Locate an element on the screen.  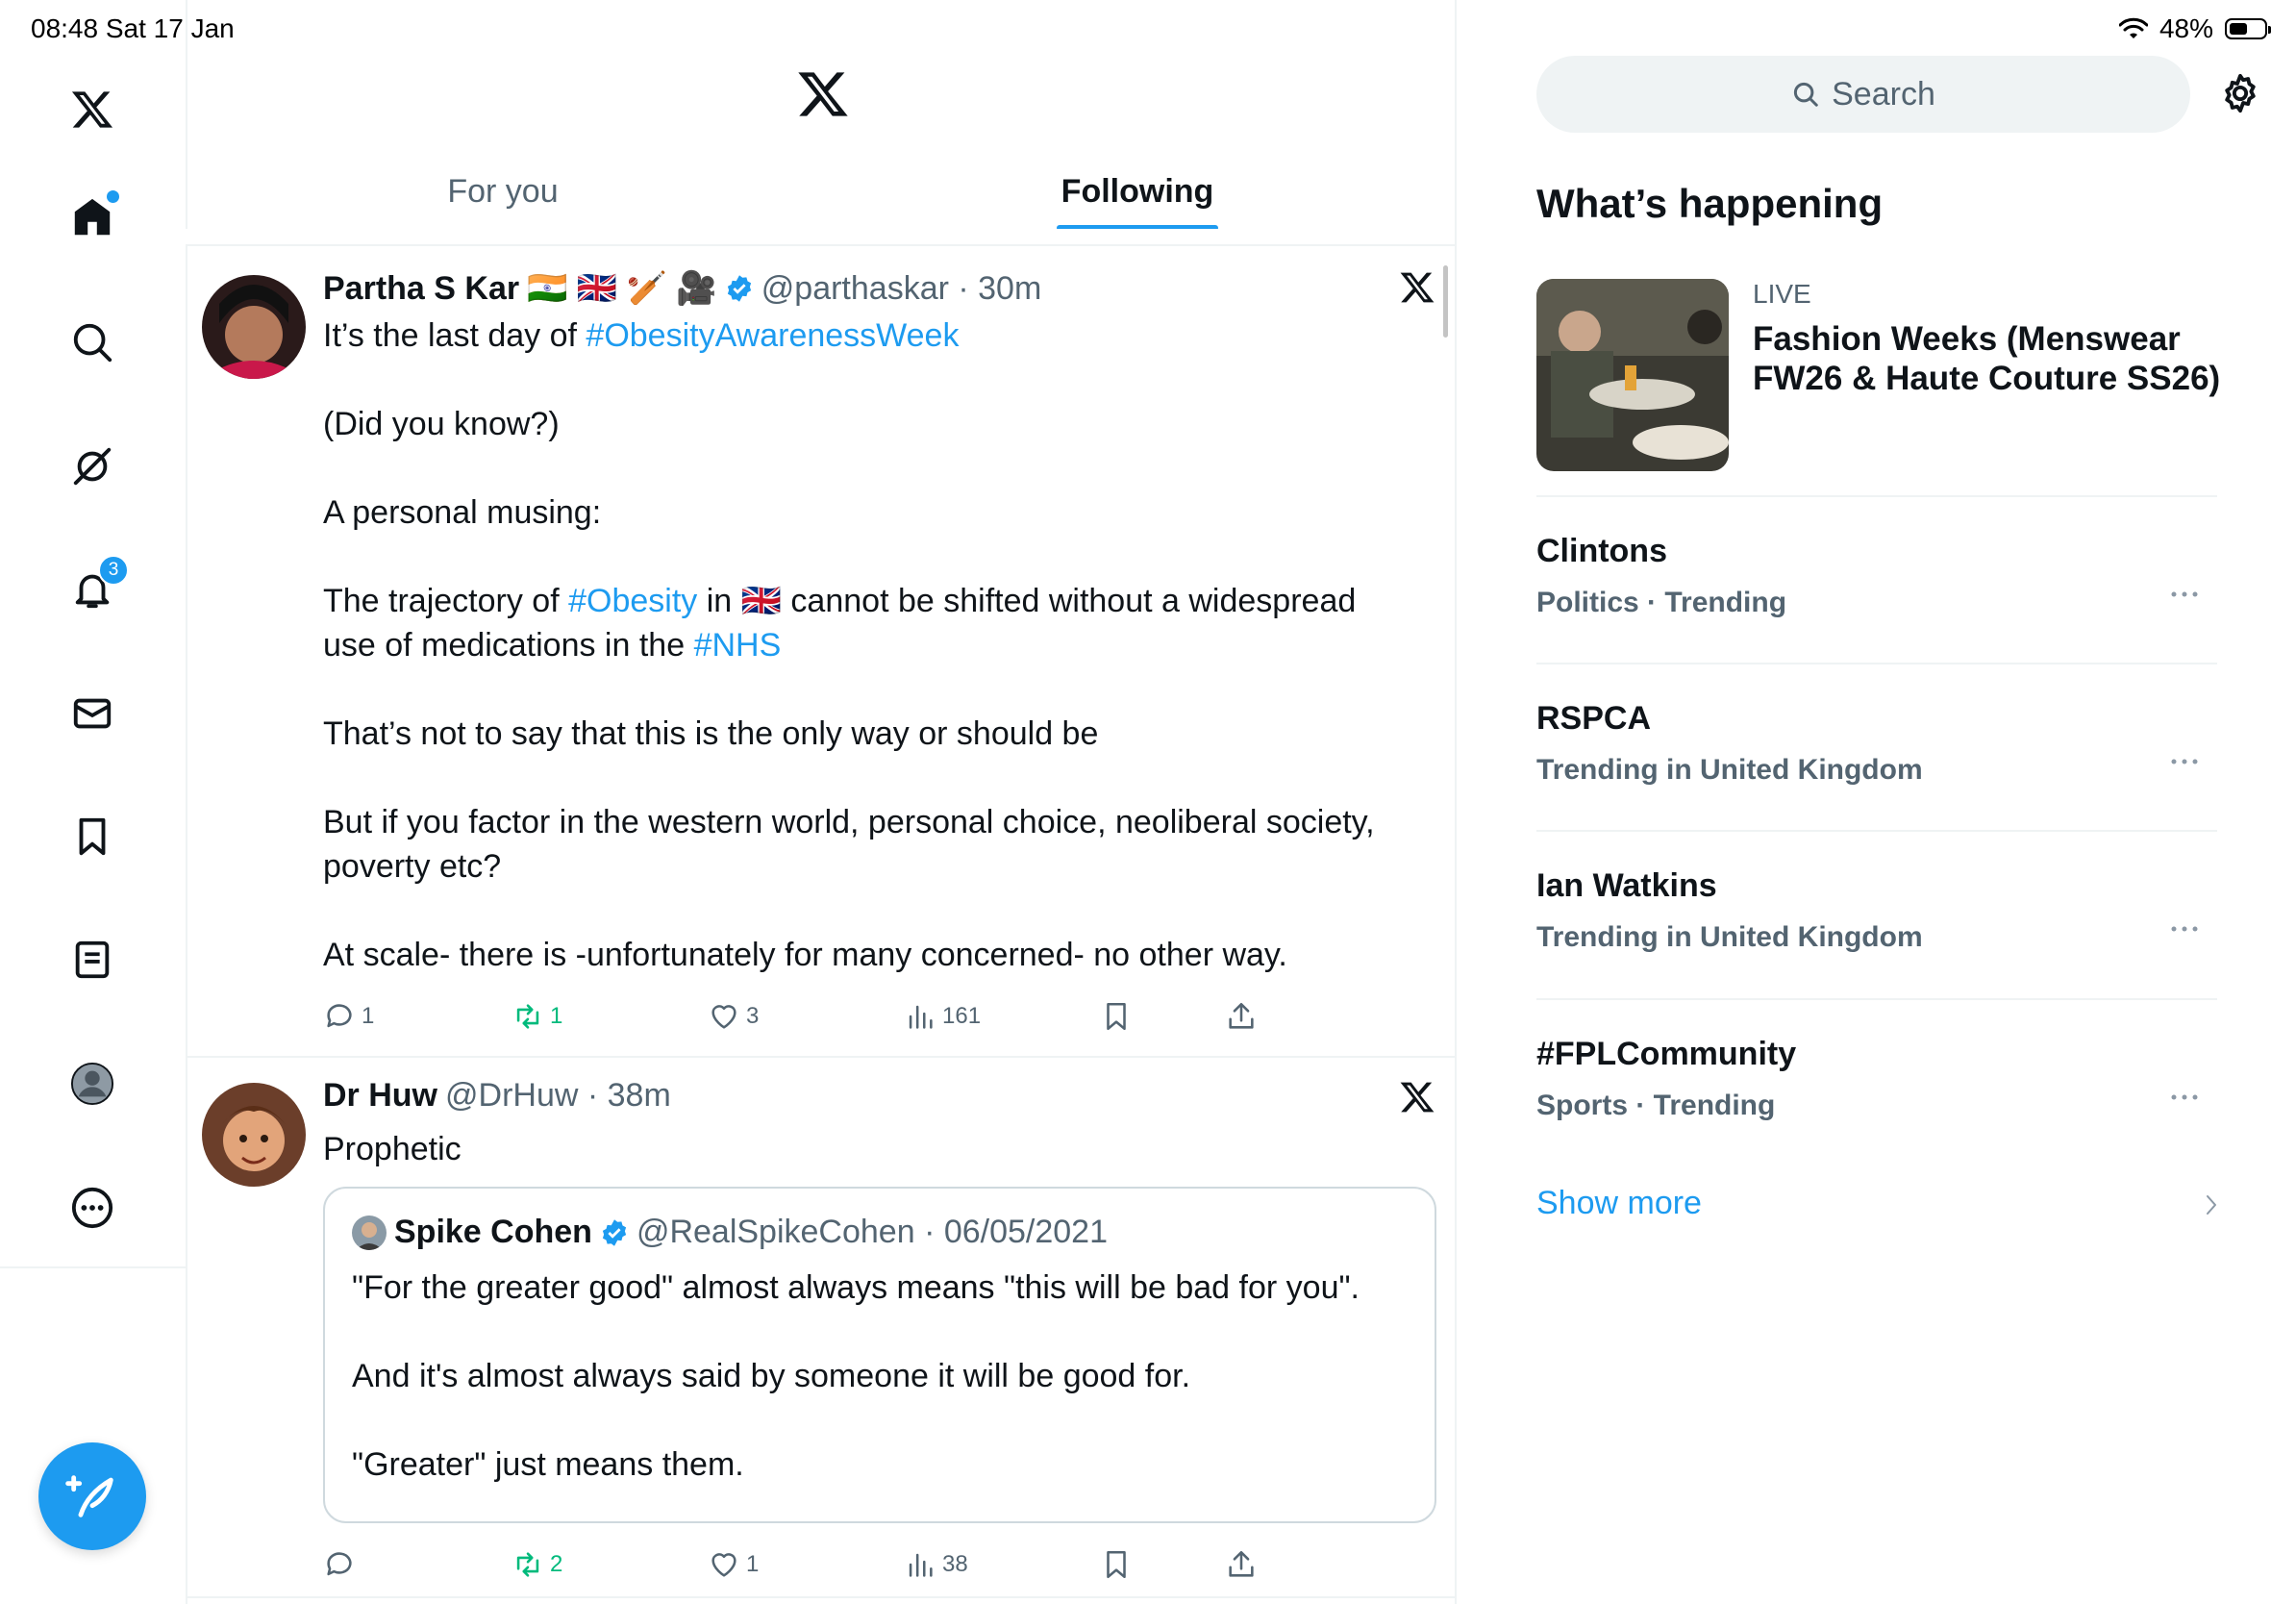
avatar-image is located at coordinates (369, 1232).